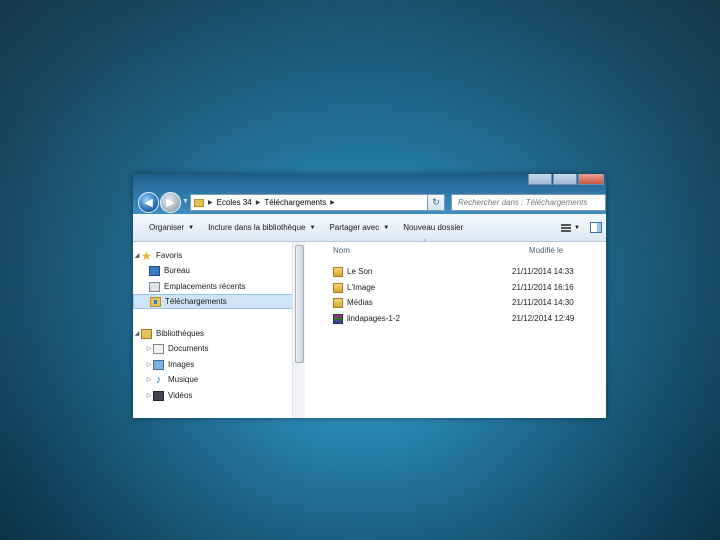 The height and width of the screenshot is (540, 720). What do you see at coordinates (257, 227) in the screenshot?
I see `include-library-label: Inclure dans la bibliothèque` at bounding box center [257, 227].